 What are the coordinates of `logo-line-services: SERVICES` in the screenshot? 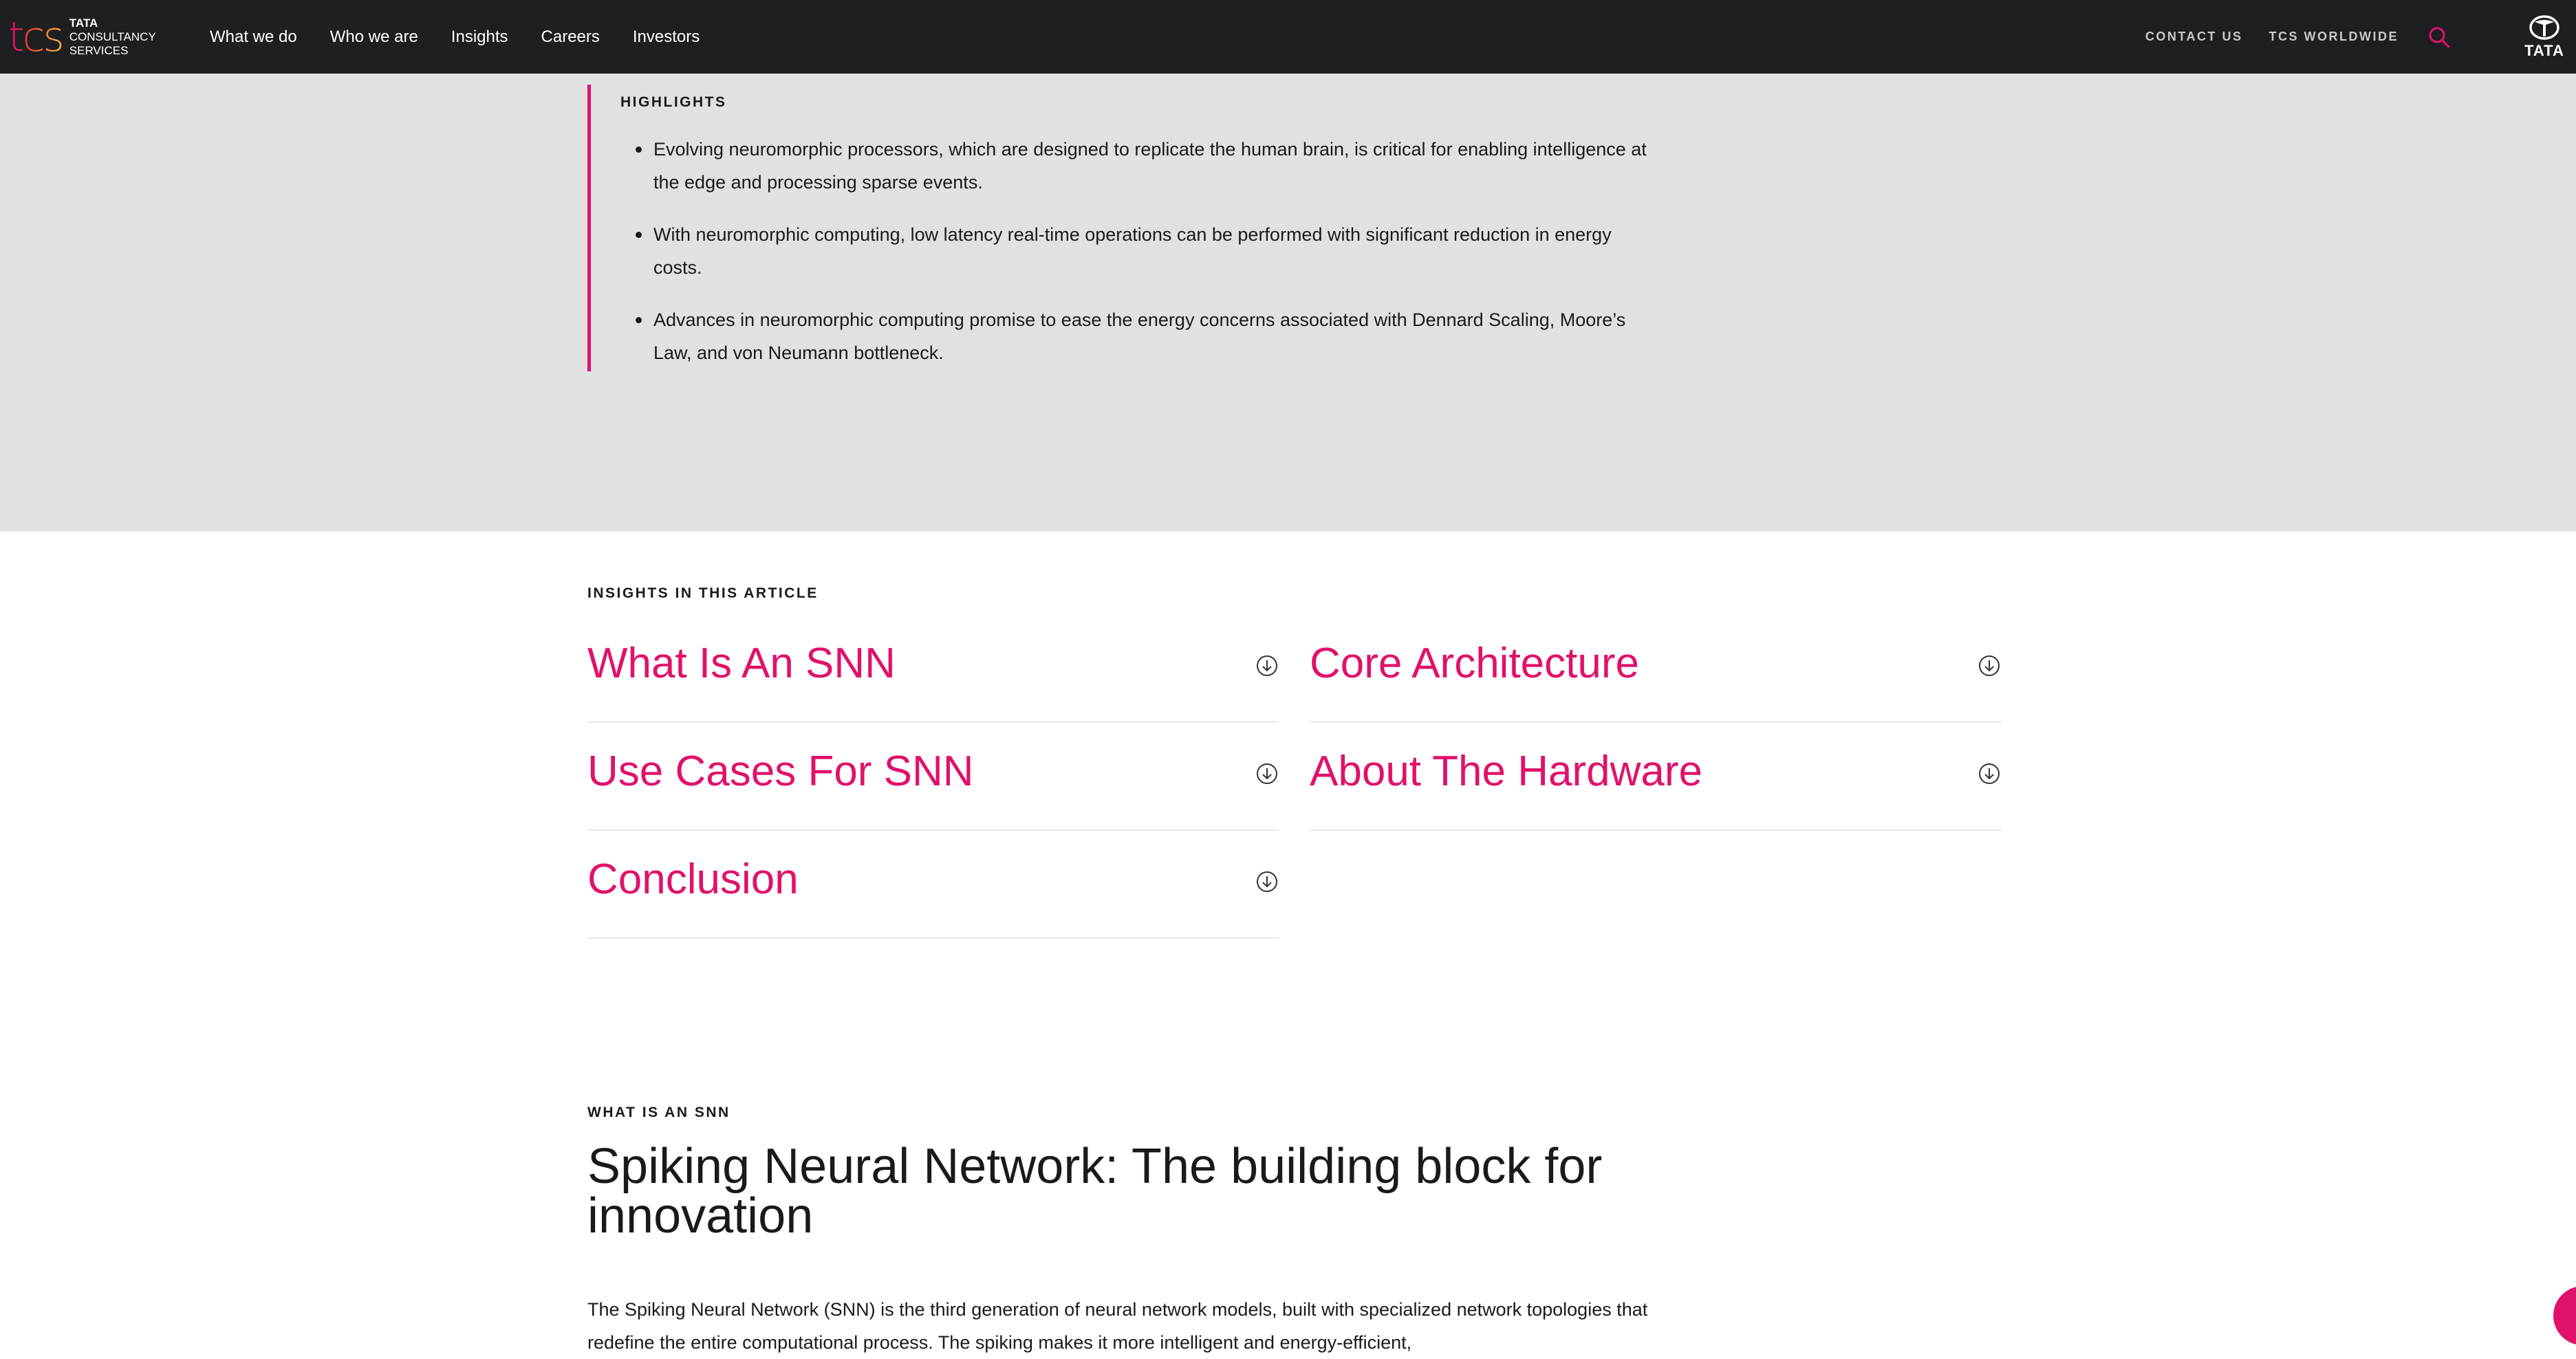 It's located at (99, 50).